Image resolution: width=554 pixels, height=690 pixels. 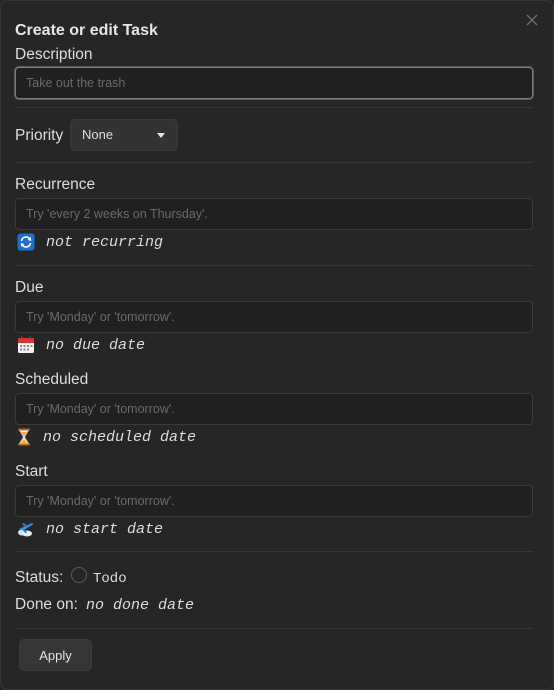 What do you see at coordinates (120, 437) in the screenshot?
I see `scheduled-status-text: no scheduled date` at bounding box center [120, 437].